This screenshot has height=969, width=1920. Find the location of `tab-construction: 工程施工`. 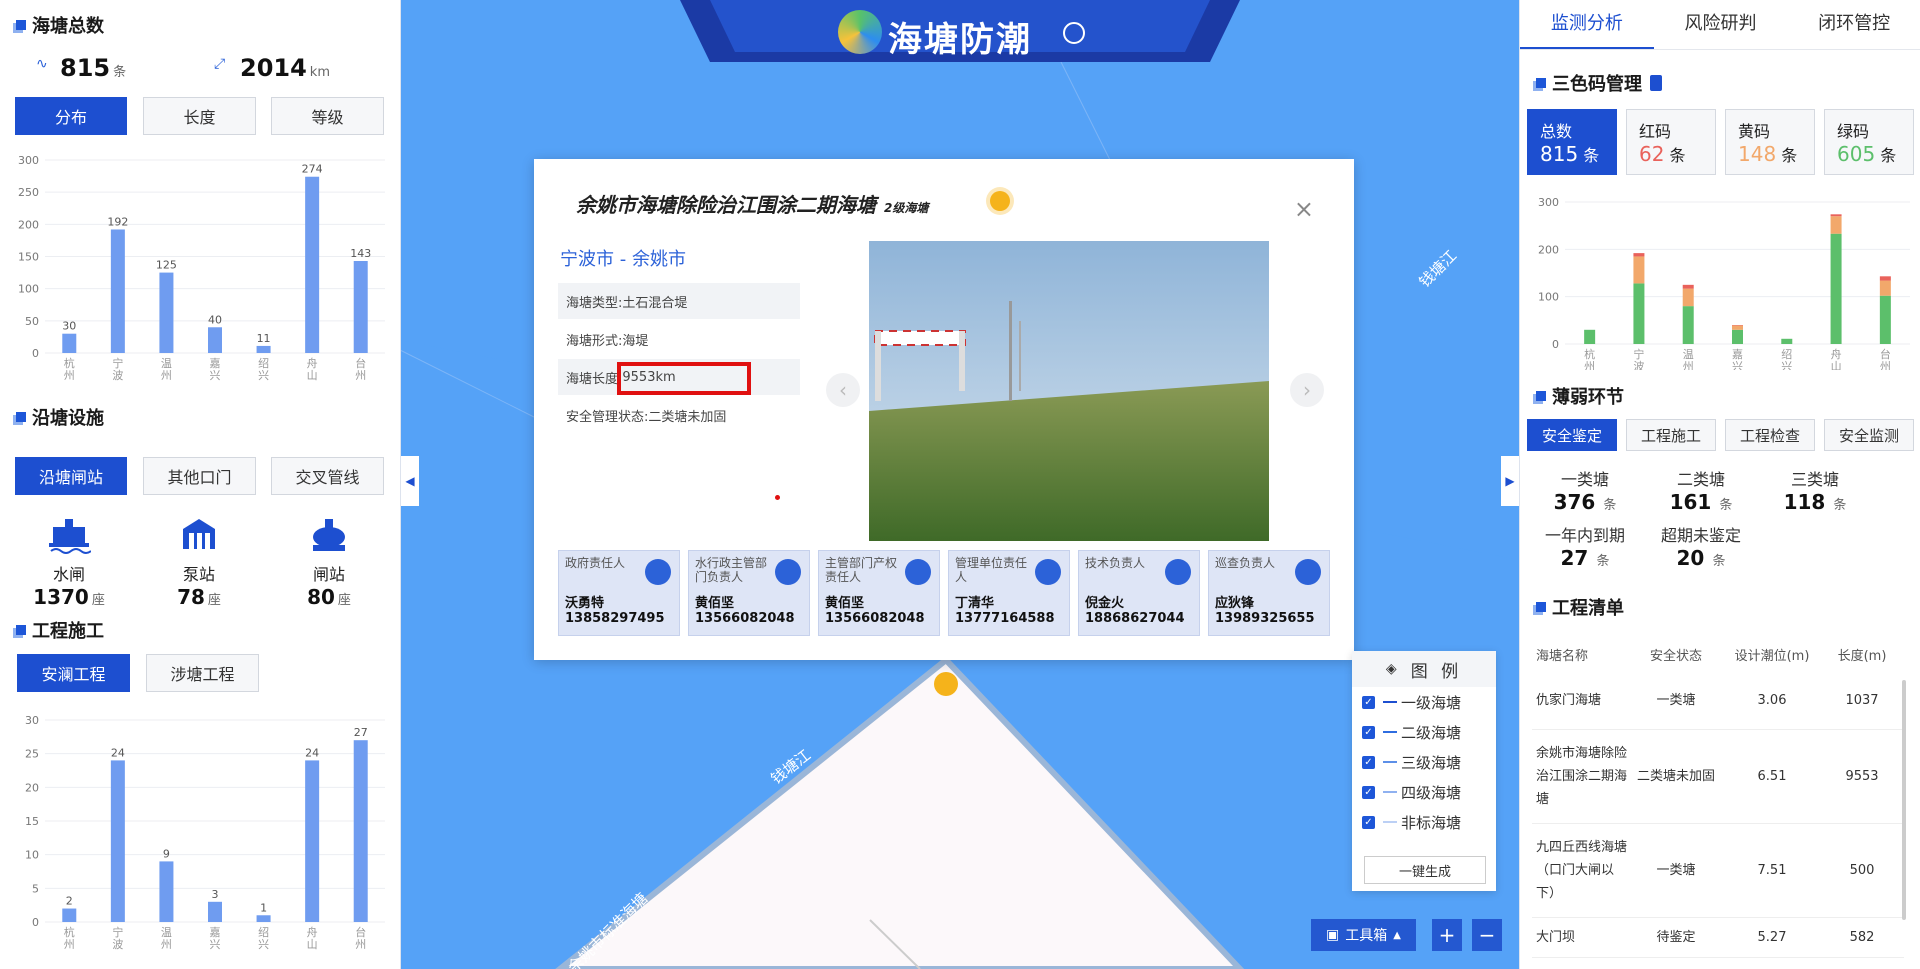

tab-construction: 工程施工 is located at coordinates (1671, 435).